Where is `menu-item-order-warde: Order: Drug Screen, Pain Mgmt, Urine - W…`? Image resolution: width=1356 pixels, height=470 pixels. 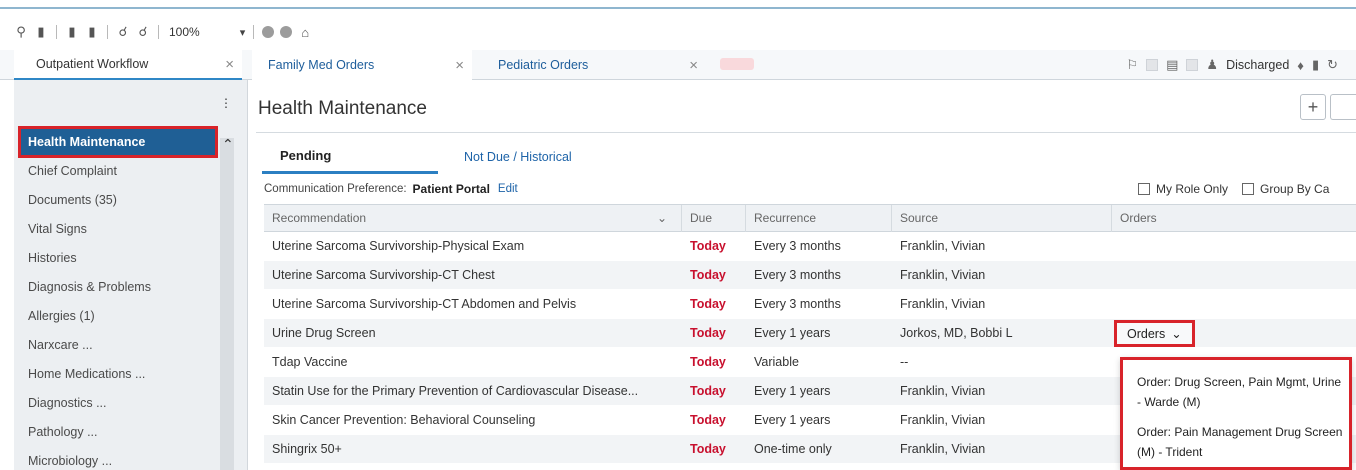 menu-item-order-warde: Order: Drug Screen, Pain Mgmt, Urine - W… is located at coordinates (1240, 392).